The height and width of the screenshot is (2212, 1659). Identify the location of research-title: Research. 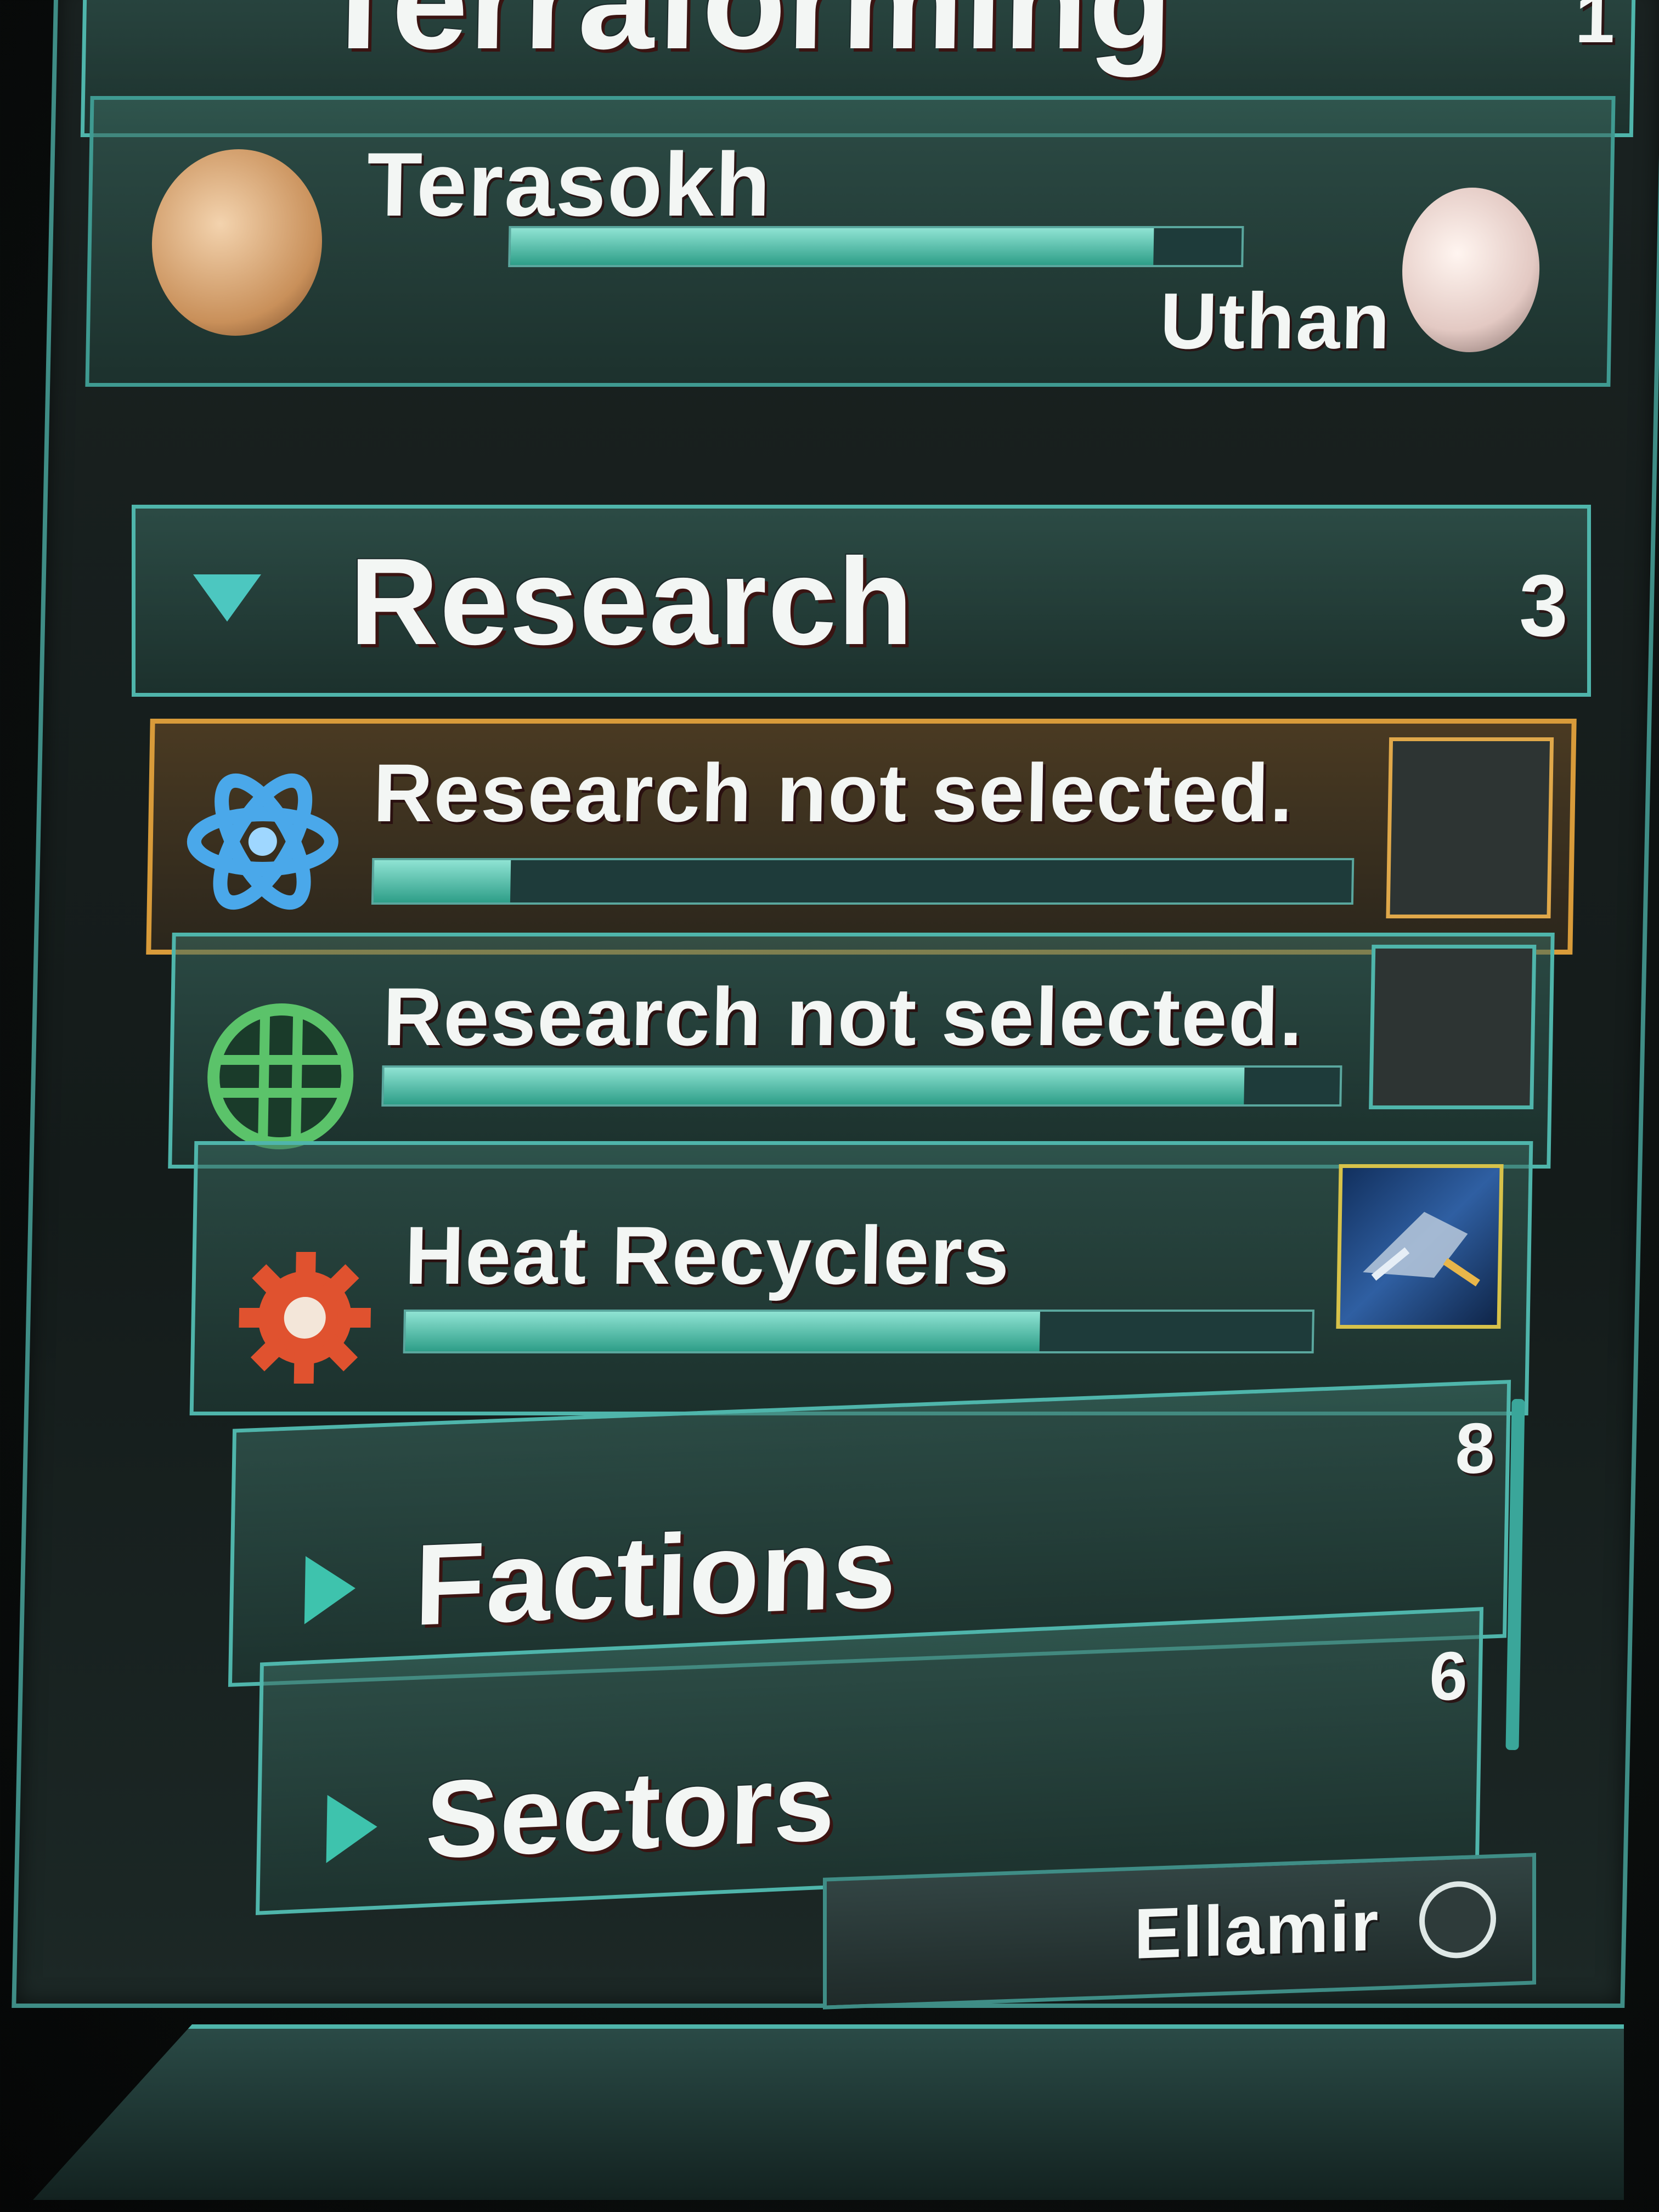
(632, 601).